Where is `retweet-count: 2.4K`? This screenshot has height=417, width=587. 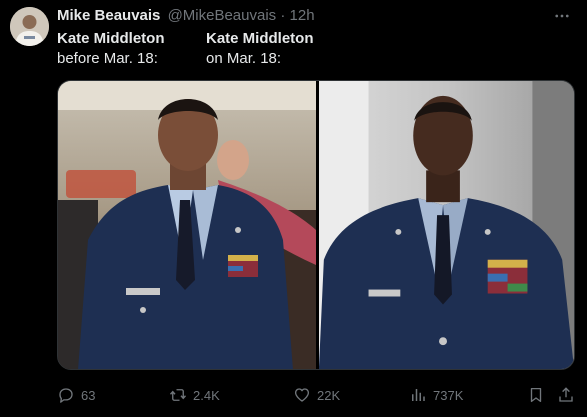 retweet-count: 2.4K is located at coordinates (206, 395).